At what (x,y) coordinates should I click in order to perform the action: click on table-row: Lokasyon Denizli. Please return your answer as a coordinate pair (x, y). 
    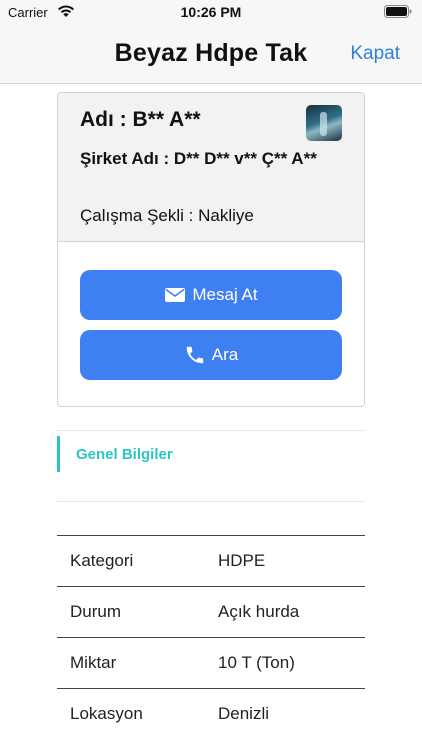
    Looking at the image, I should click on (211, 713).